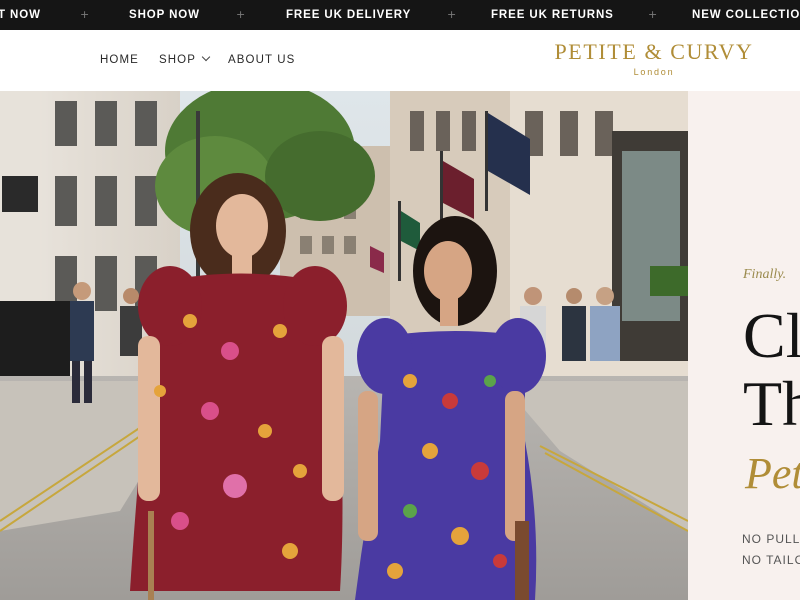 This screenshot has width=800, height=600. I want to click on announcement-item: T NOW, so click(20, 15).